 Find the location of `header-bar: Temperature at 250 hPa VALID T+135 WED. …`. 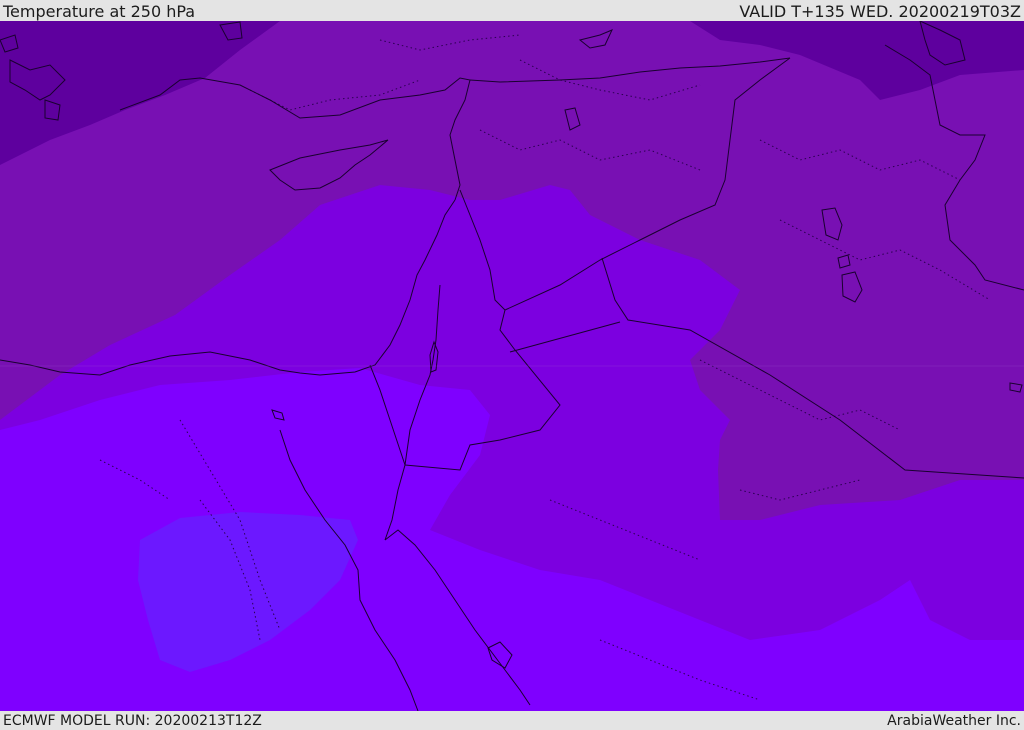

header-bar: Temperature at 250 hPa VALID T+135 WED. … is located at coordinates (512, 10).